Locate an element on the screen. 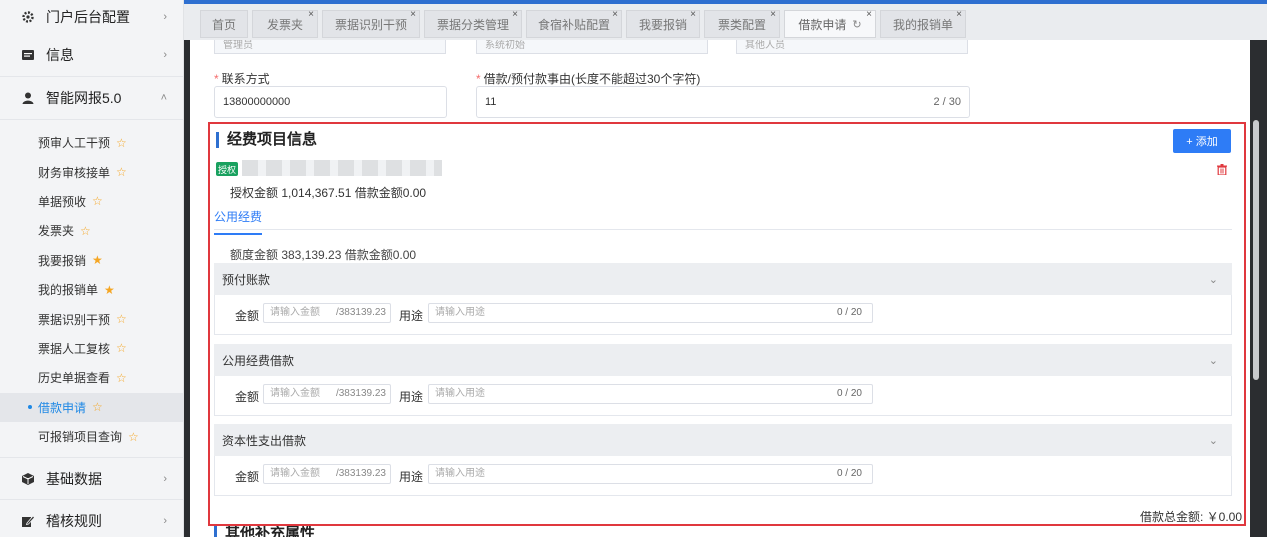 This screenshot has height=537, width=1267. tab-divider is located at coordinates (723, 229).